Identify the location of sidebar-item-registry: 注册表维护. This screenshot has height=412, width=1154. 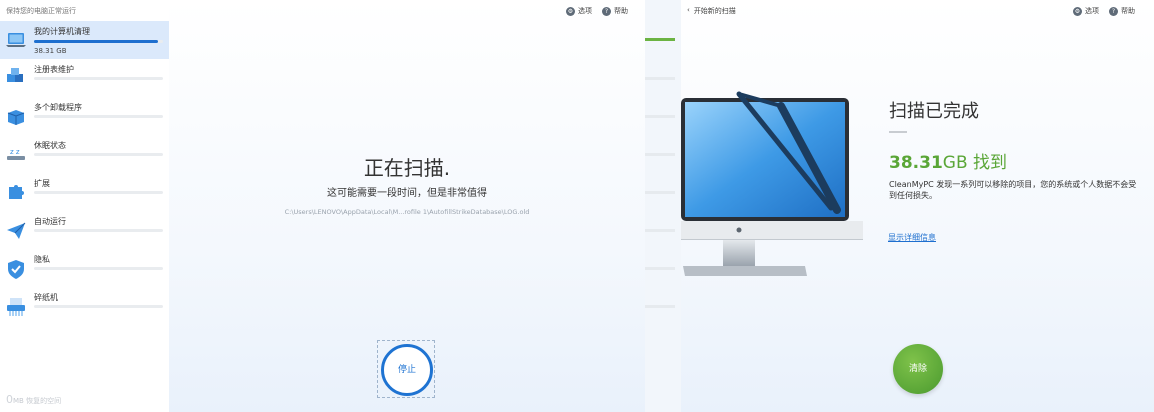
(84, 79).